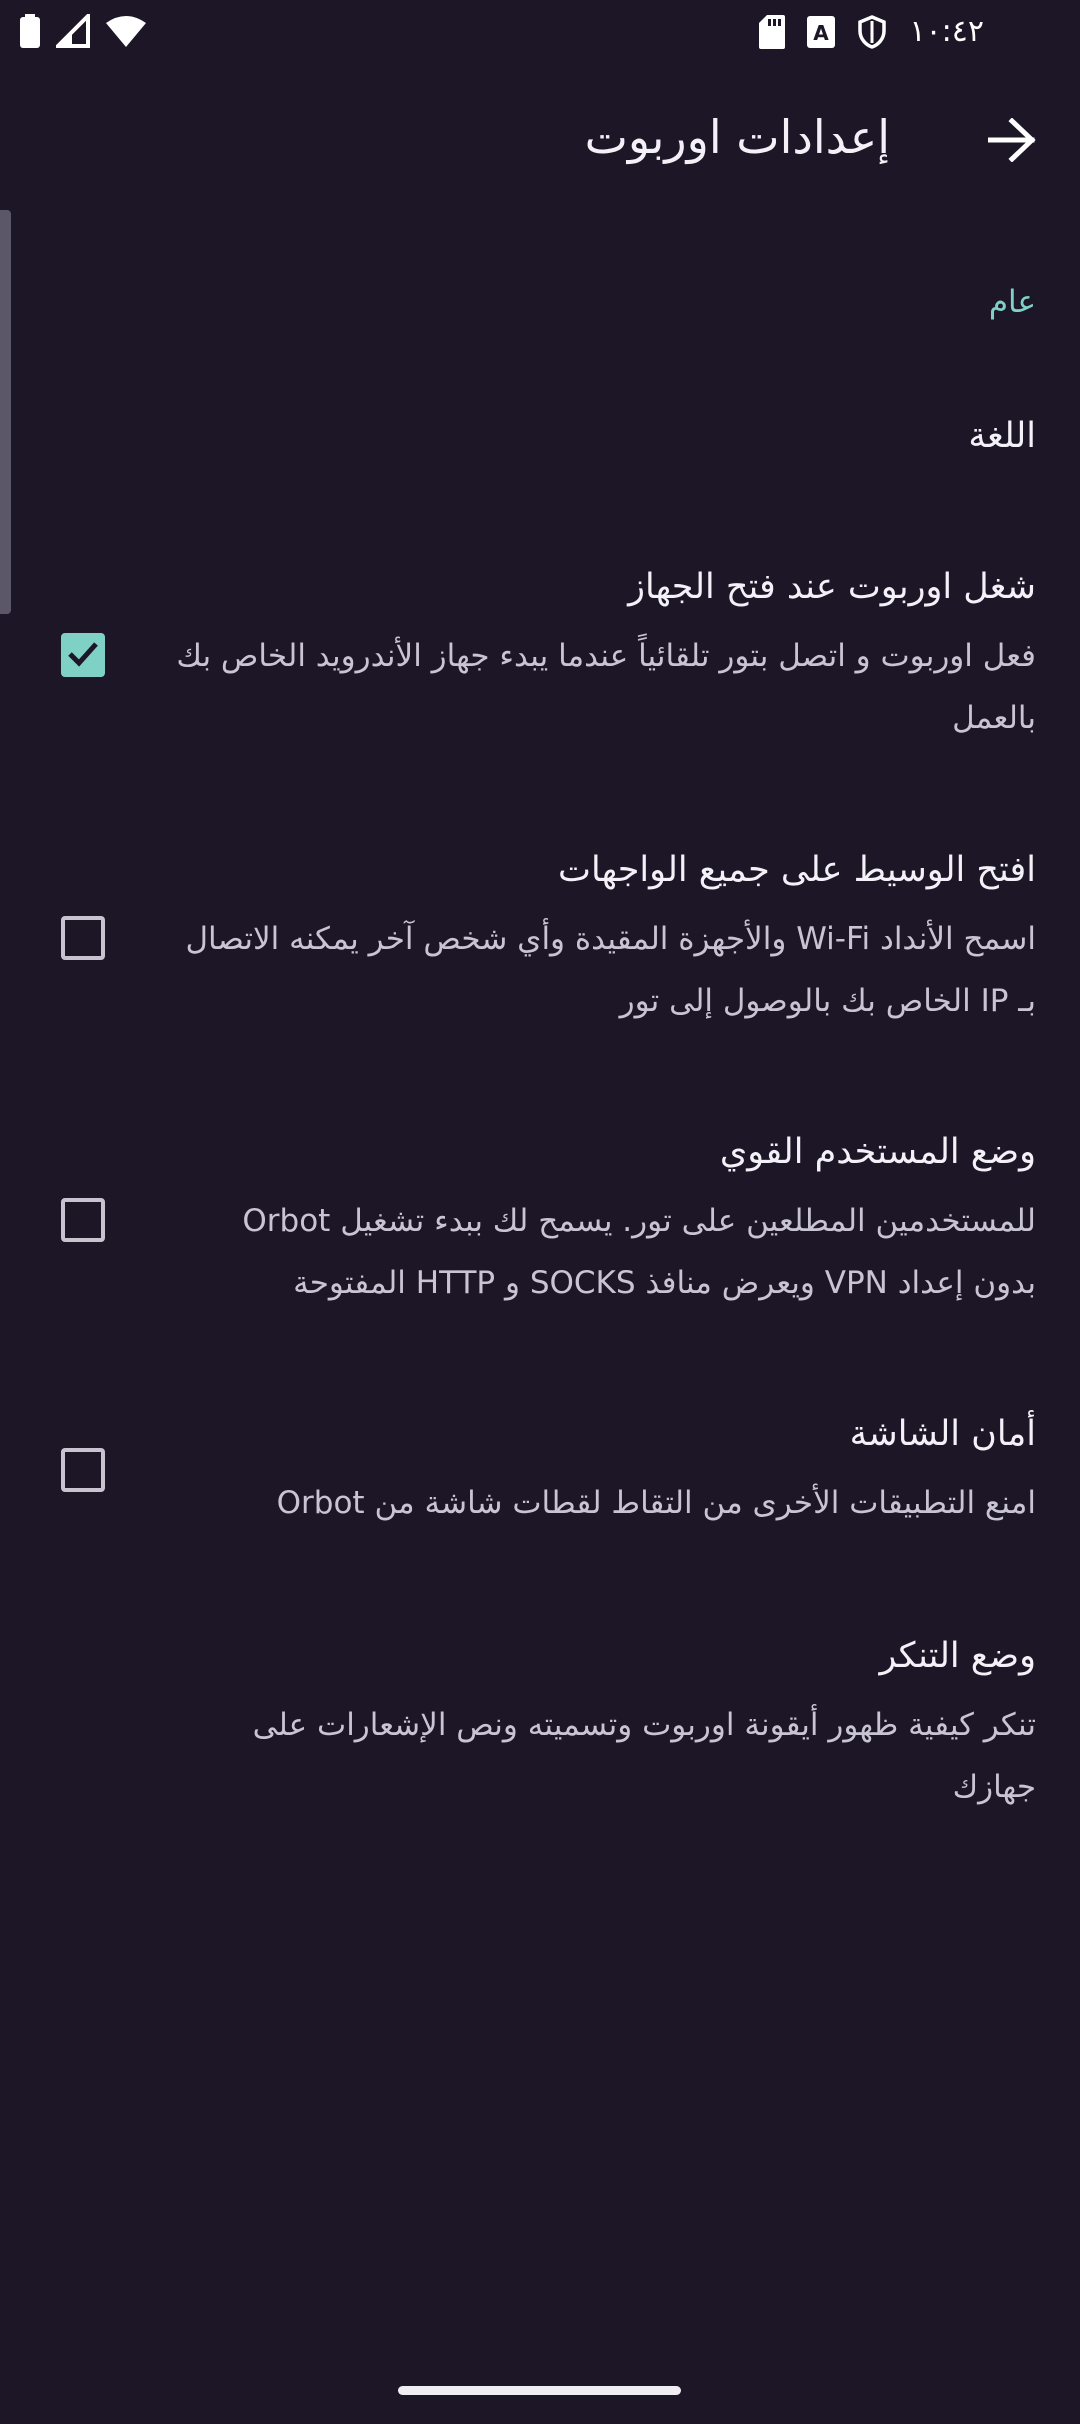 Image resolution: width=1080 pixels, height=2424 pixels. I want to click on status-left-icons, so click(83, 29).